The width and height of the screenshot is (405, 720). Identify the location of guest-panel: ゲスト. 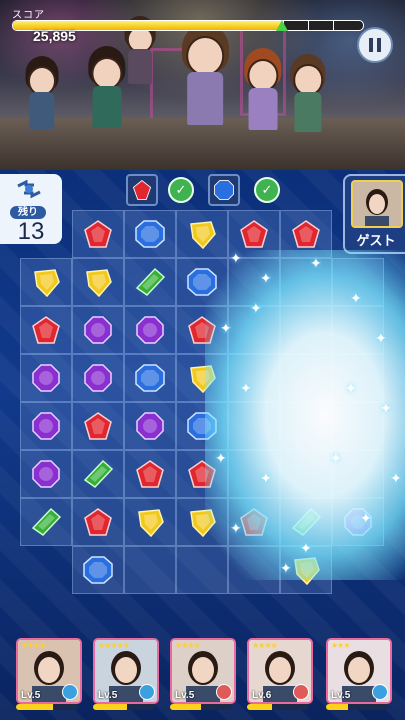
(374, 214).